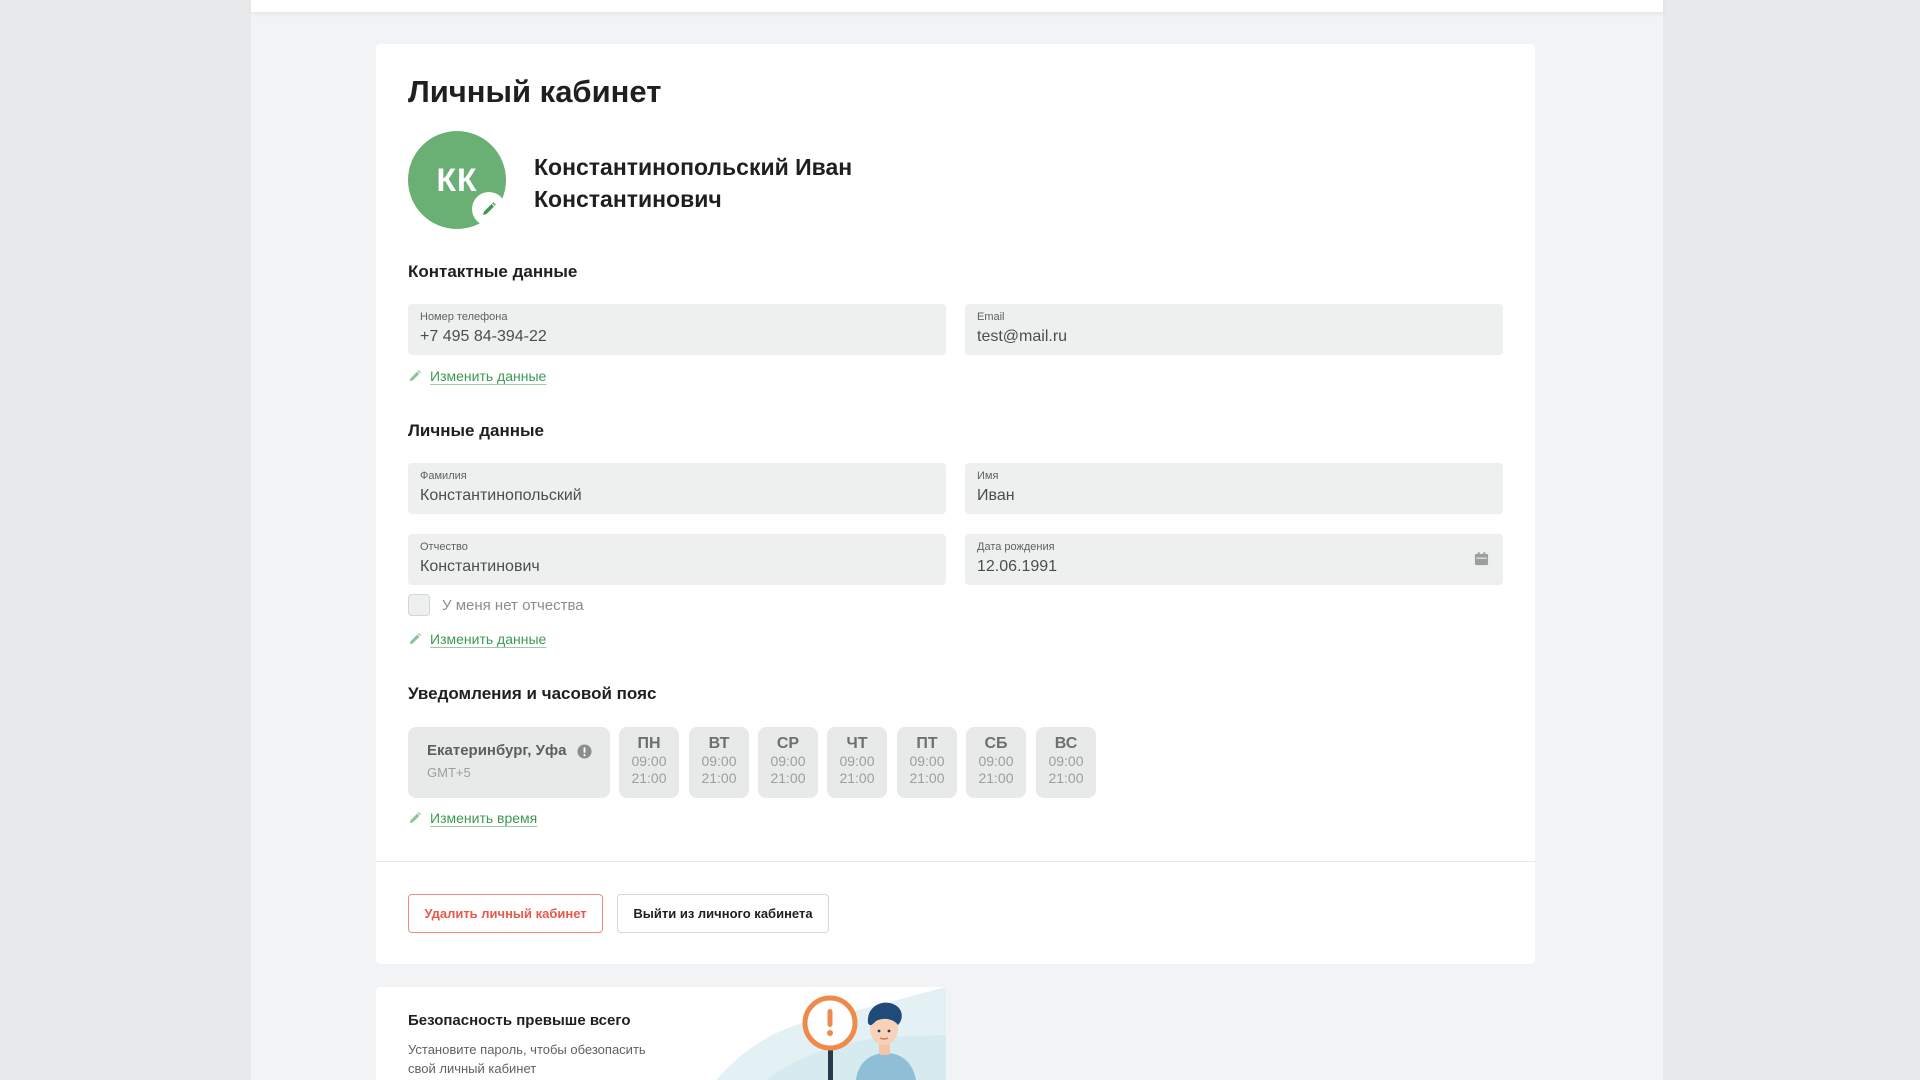 The image size is (1920, 1080). What do you see at coordinates (719, 743) in the screenshot?
I see `day-name: ВТ` at bounding box center [719, 743].